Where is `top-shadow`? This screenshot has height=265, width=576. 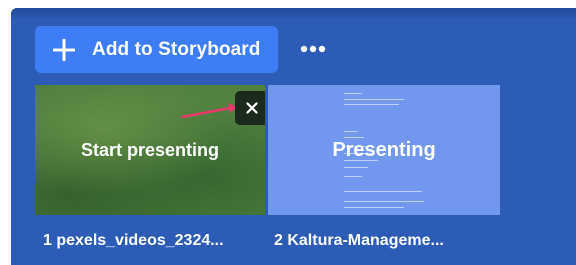 top-shadow is located at coordinates (293, 14).